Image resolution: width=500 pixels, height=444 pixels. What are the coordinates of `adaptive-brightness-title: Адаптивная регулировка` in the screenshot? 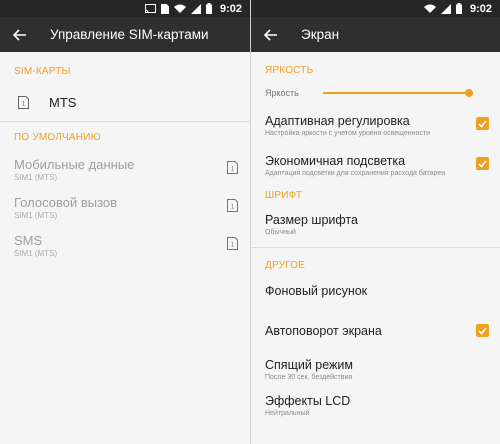 It's located at (337, 121).